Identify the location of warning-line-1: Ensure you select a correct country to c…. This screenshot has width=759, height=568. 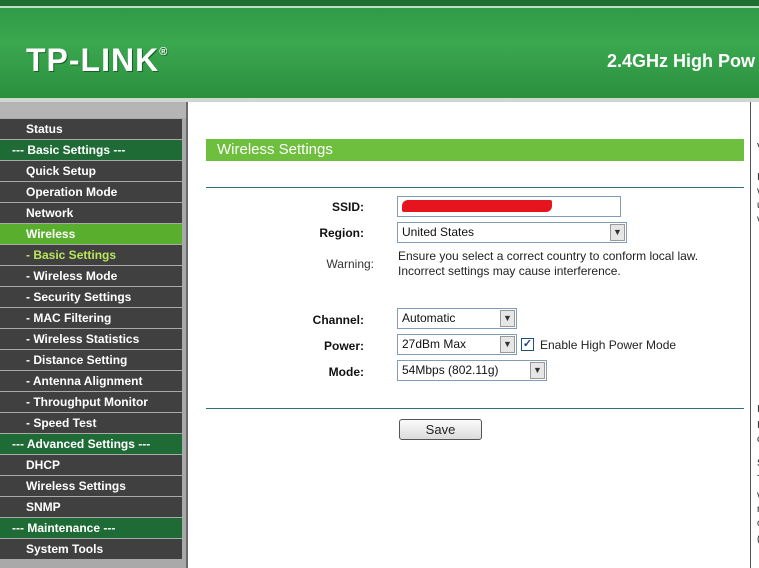
(548, 256).